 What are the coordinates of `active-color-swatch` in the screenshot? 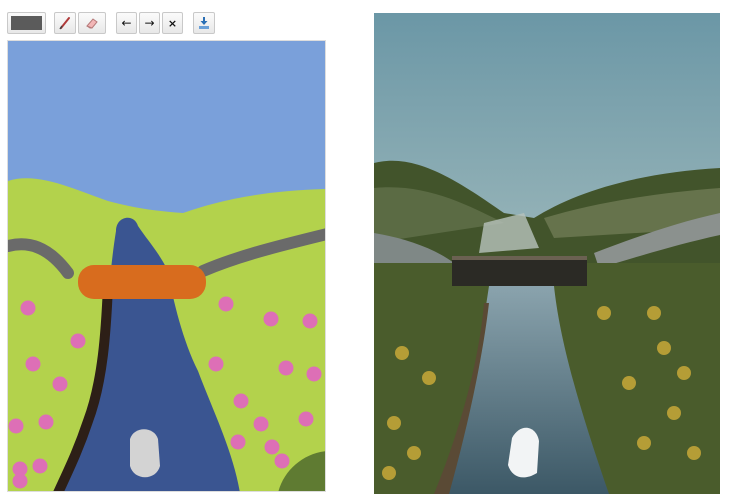 It's located at (26, 23).